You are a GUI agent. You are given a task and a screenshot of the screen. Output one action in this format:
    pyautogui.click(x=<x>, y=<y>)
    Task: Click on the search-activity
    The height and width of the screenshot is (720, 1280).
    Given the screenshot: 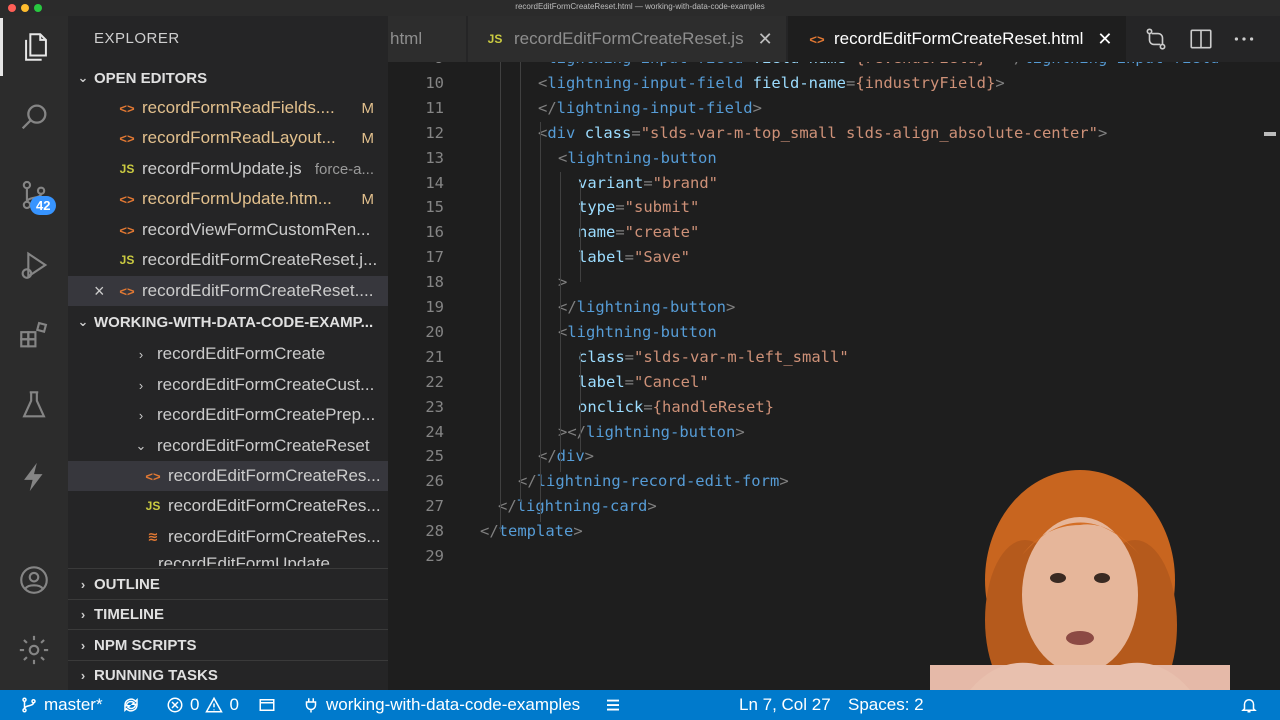 What is the action you would take?
    pyautogui.click(x=34, y=117)
    